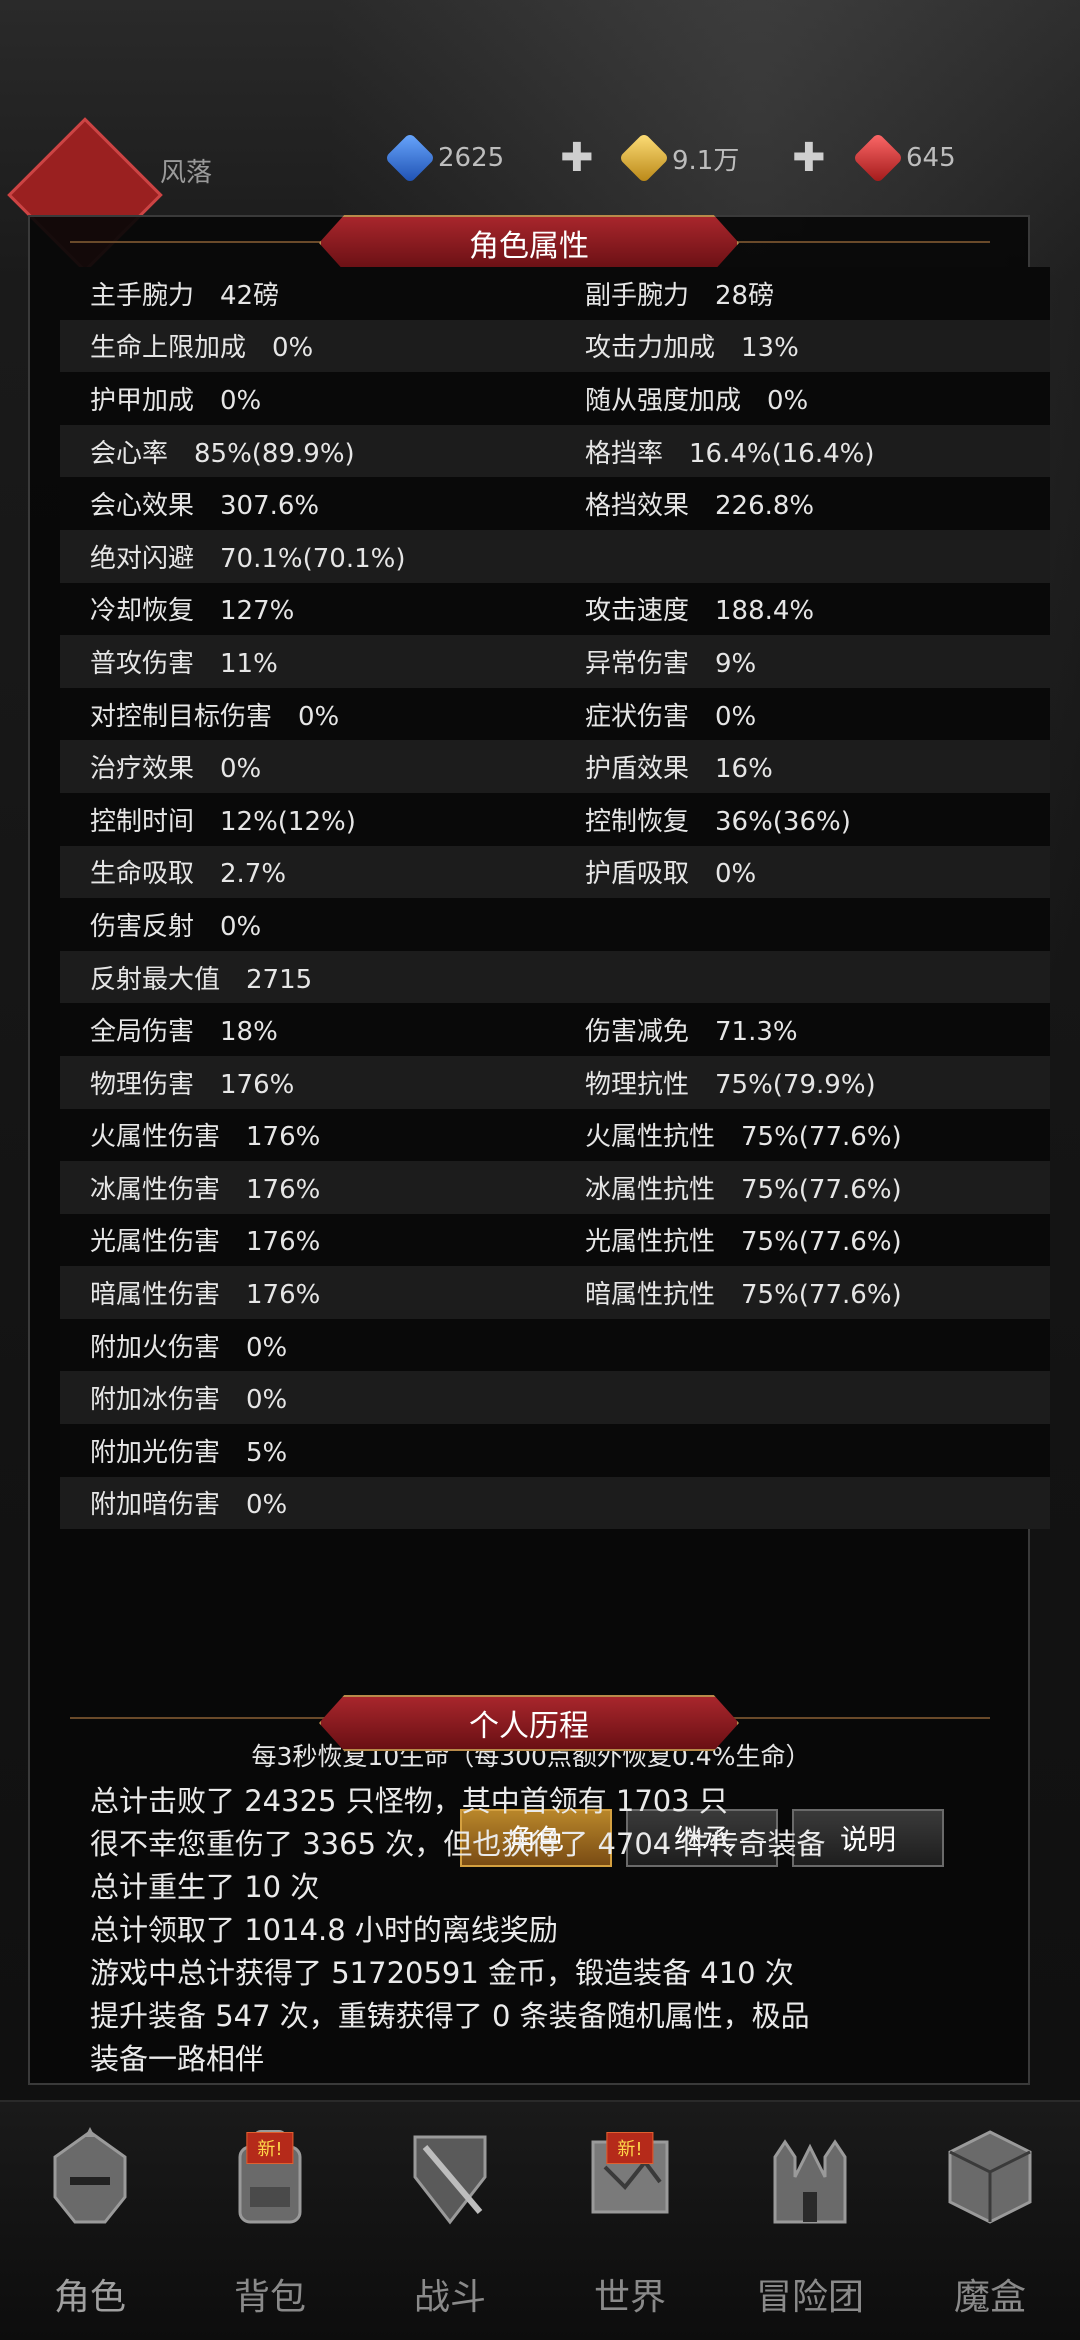 This screenshot has width=1080, height=2340. Describe the element at coordinates (410, 158) in the screenshot. I see `blue-gem-icon` at that location.